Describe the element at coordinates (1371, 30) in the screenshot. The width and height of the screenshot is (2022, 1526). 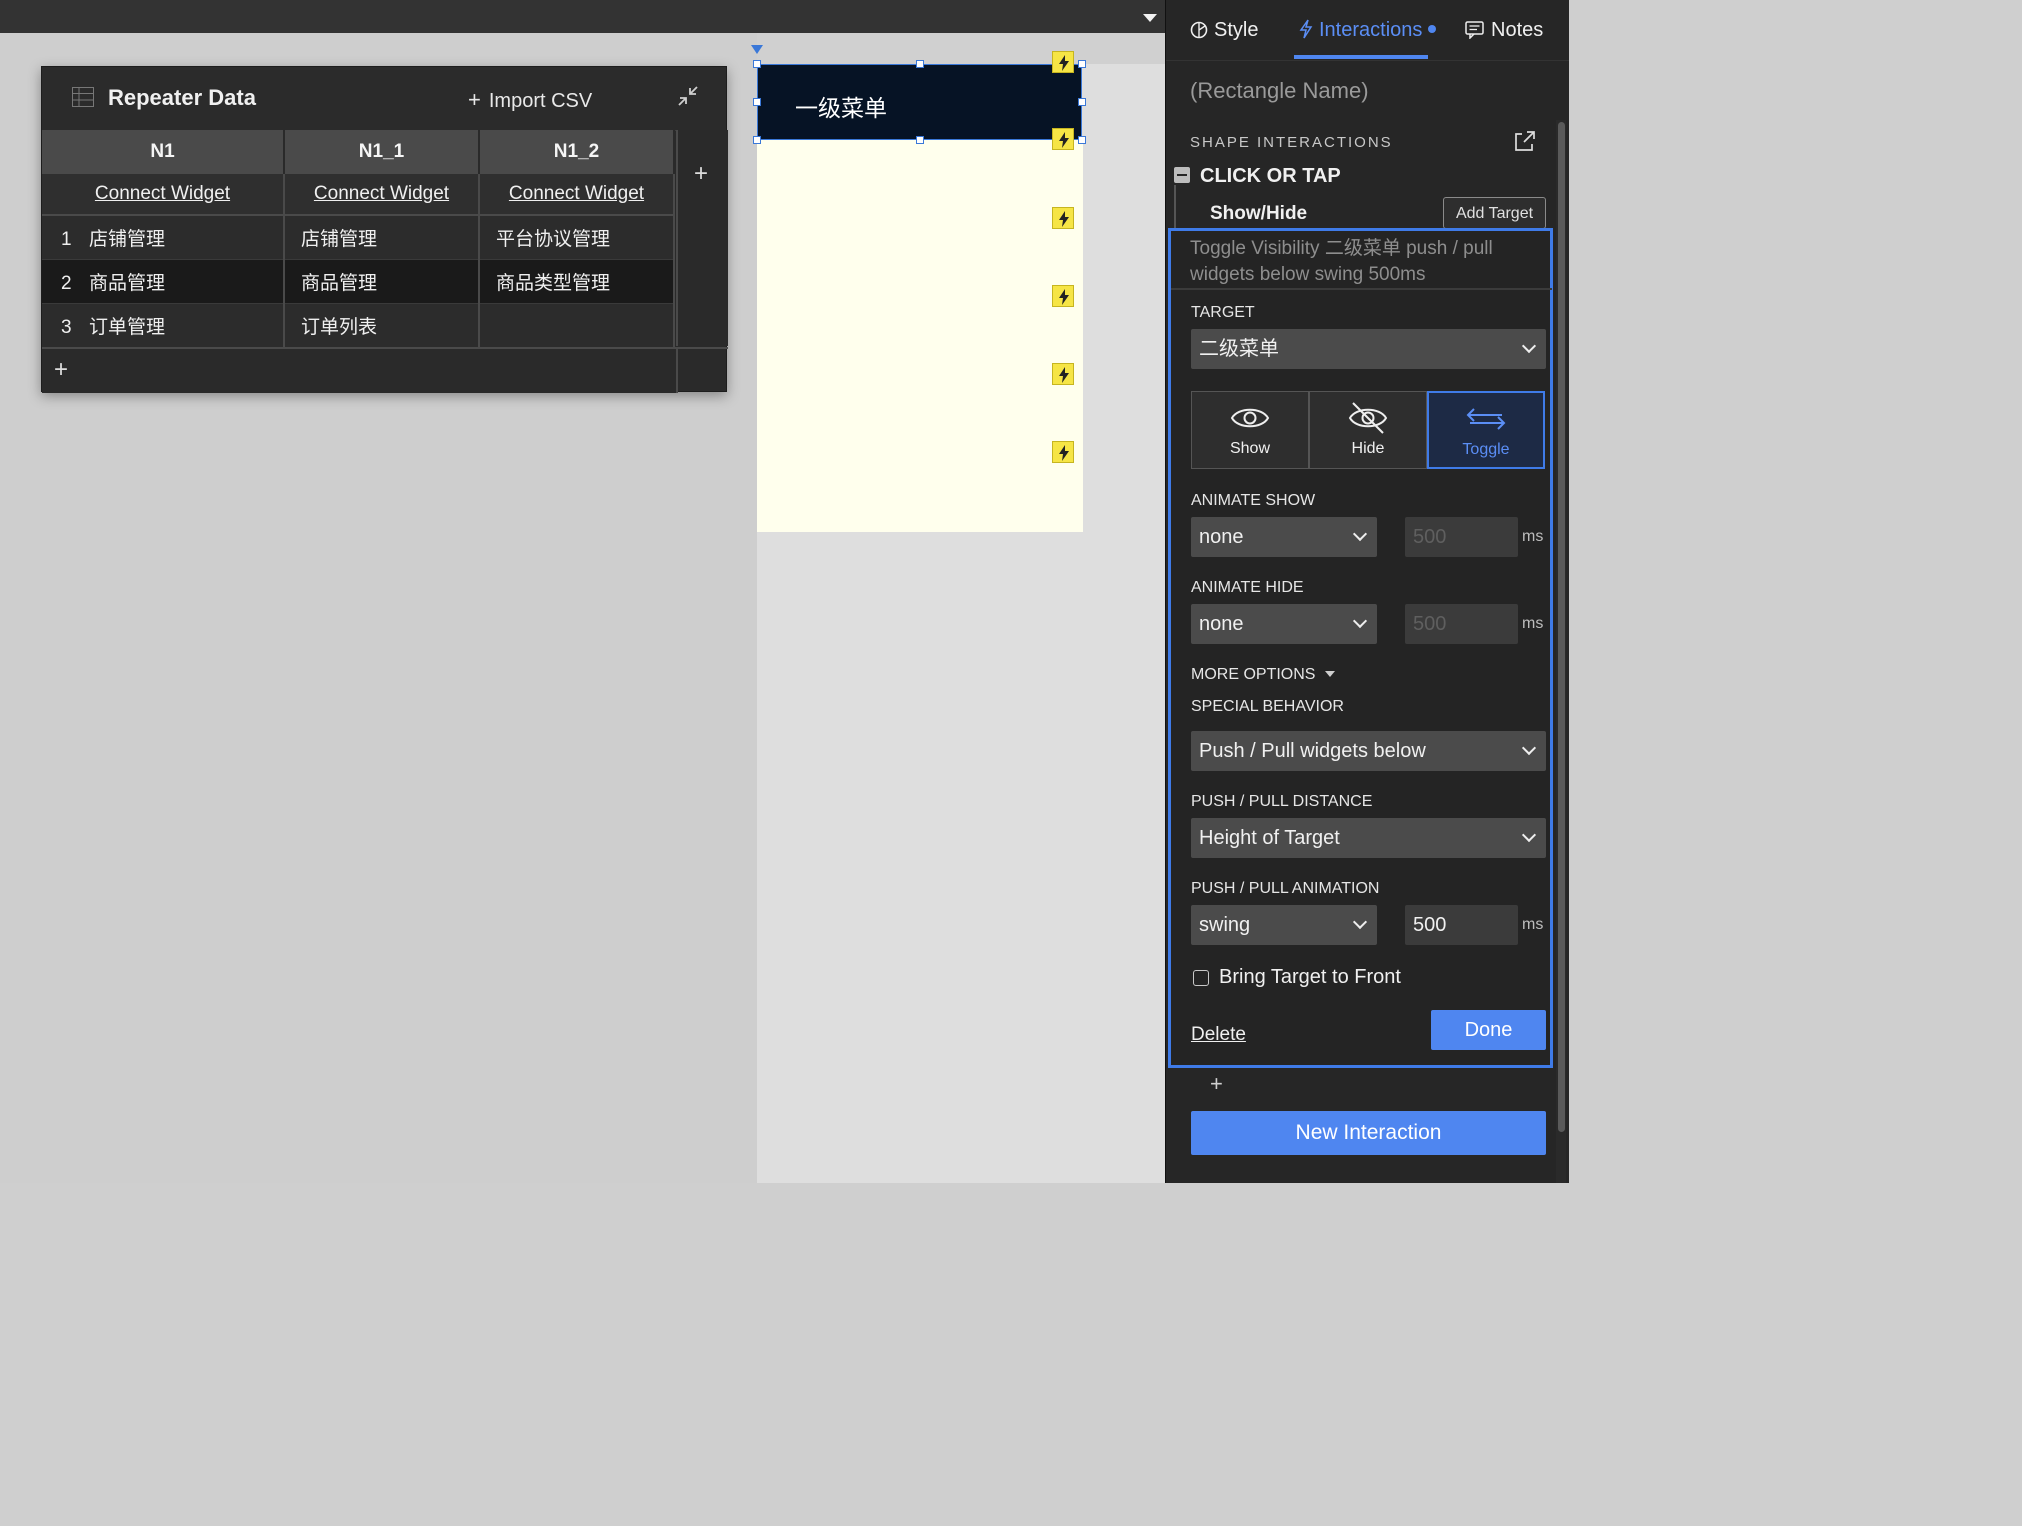
I see `tab-interactions-label: Interactions` at that location.